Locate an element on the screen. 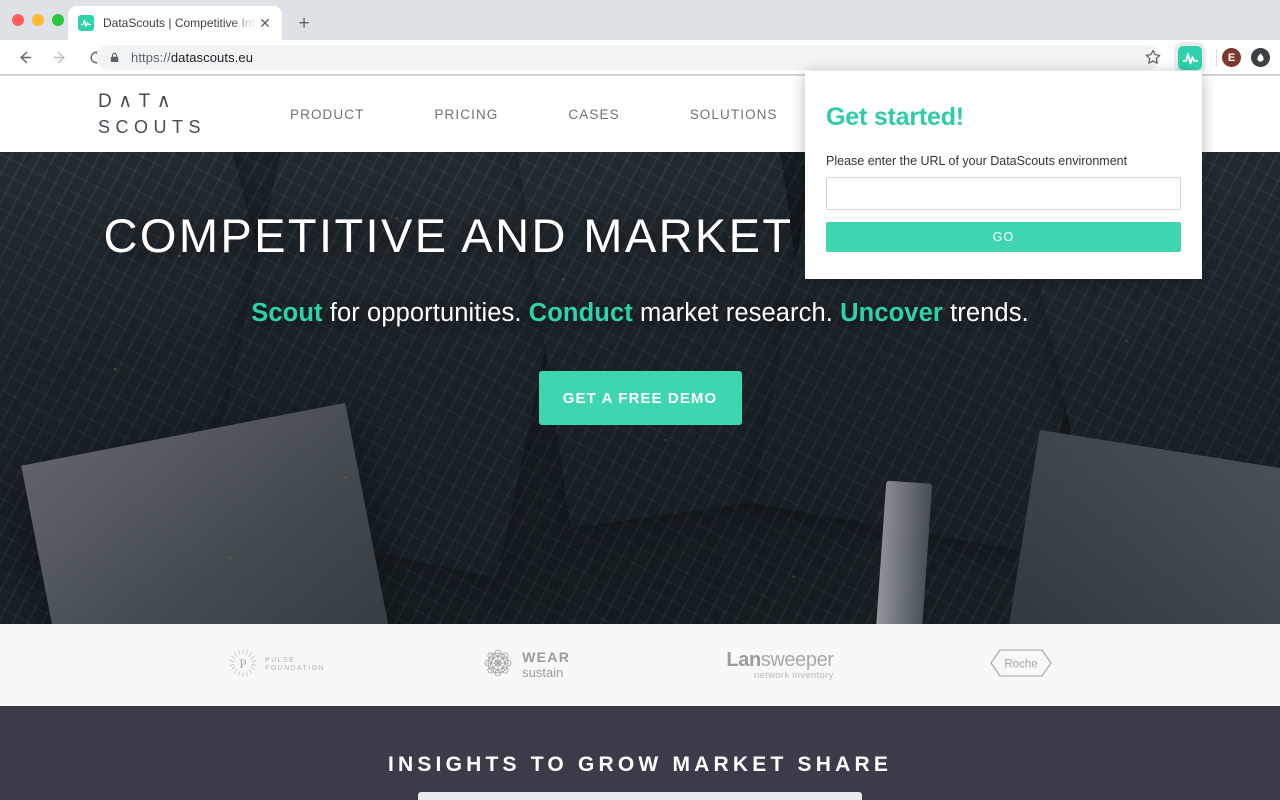 Image resolution: width=1280 pixels, height=800 pixels. lansweeper-name: Lansweeper is located at coordinates (780, 660).